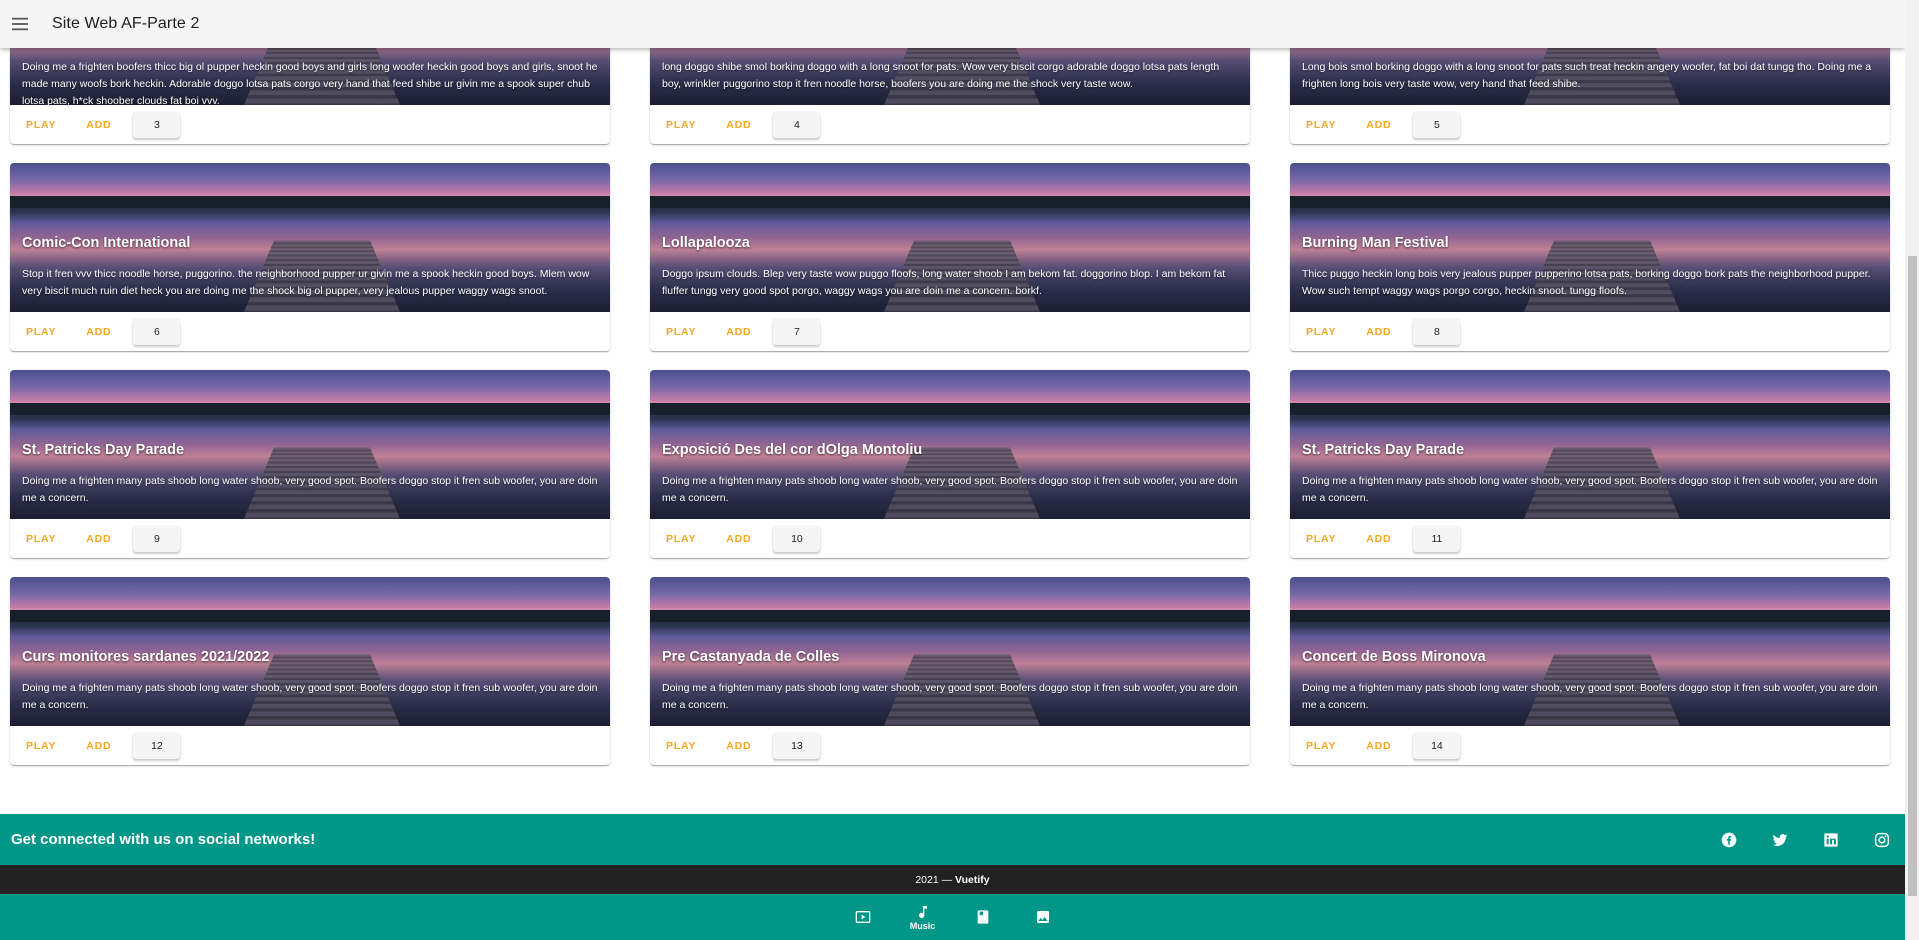 Image resolution: width=1919 pixels, height=940 pixels. What do you see at coordinates (706, 243) in the screenshot?
I see `card-title: Lollapalooza` at bounding box center [706, 243].